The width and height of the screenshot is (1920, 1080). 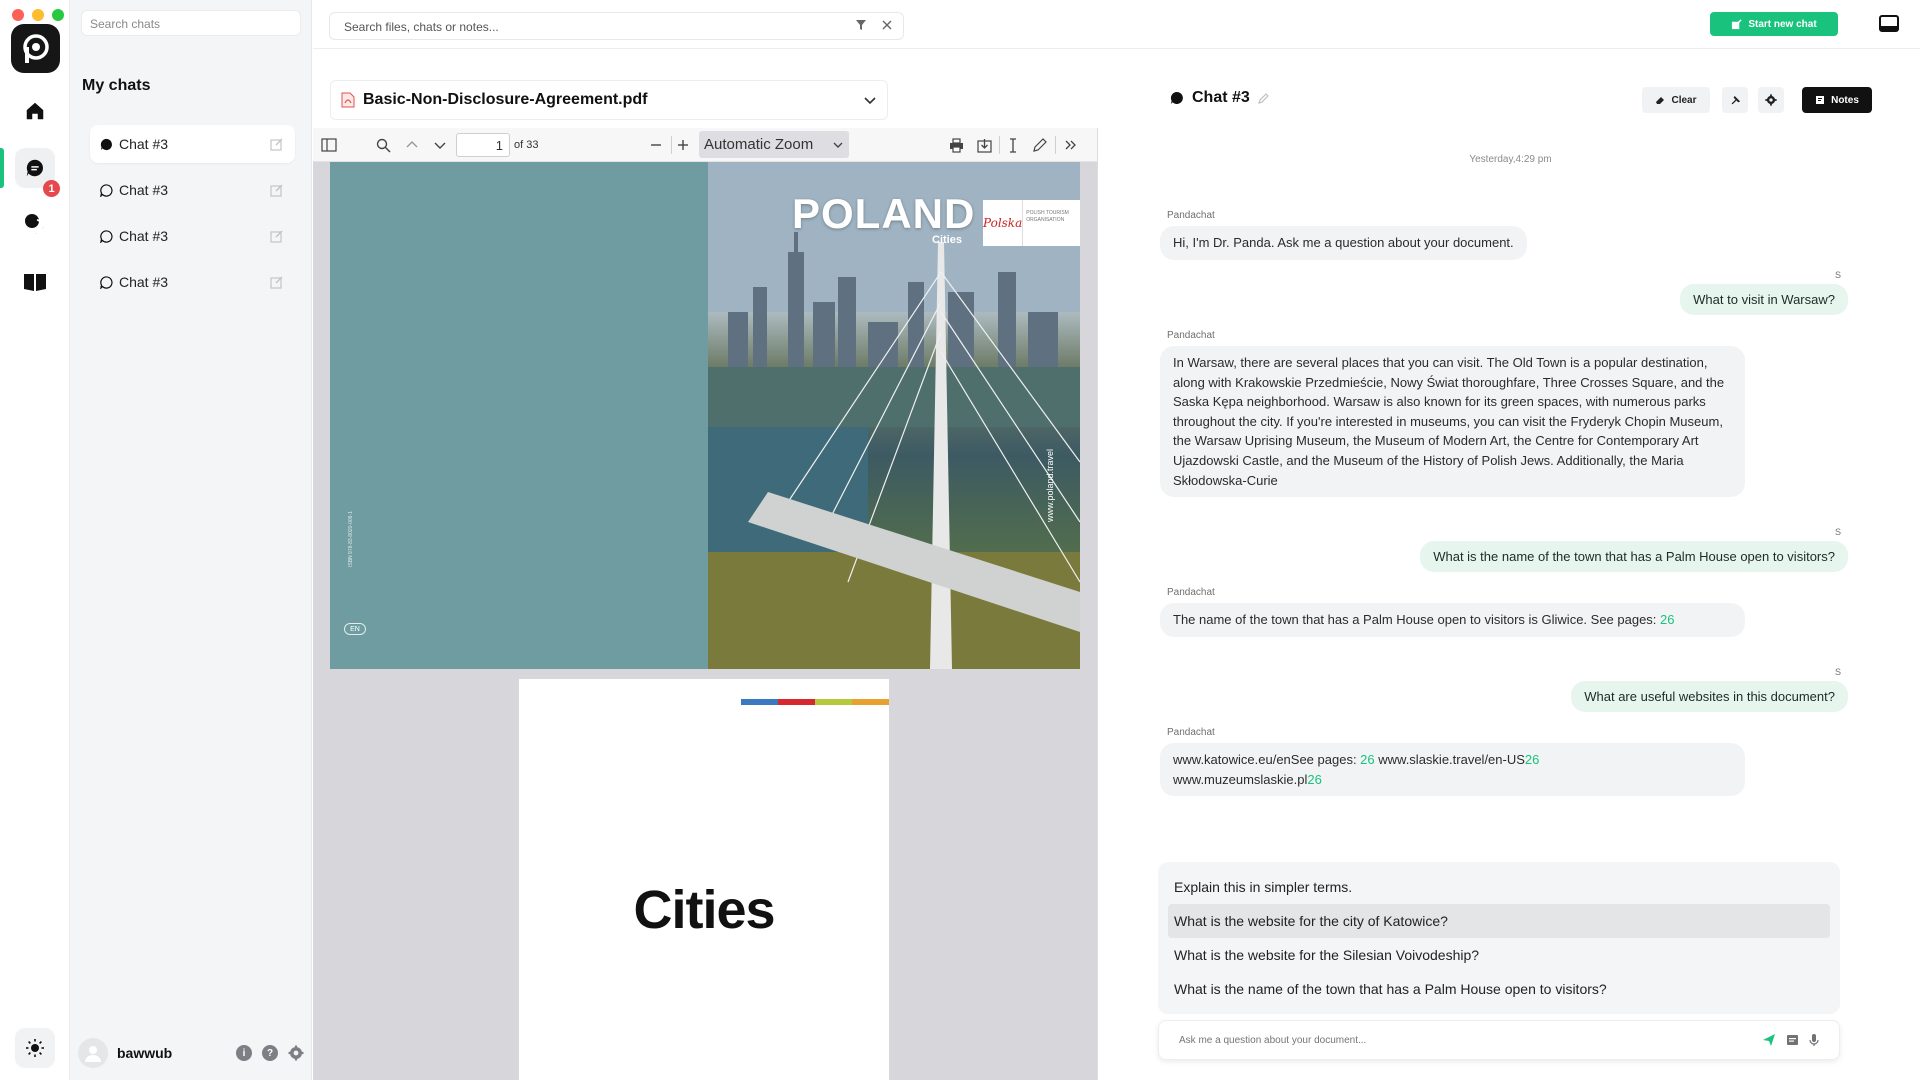 I want to click on home-button, so click(x=35, y=111).